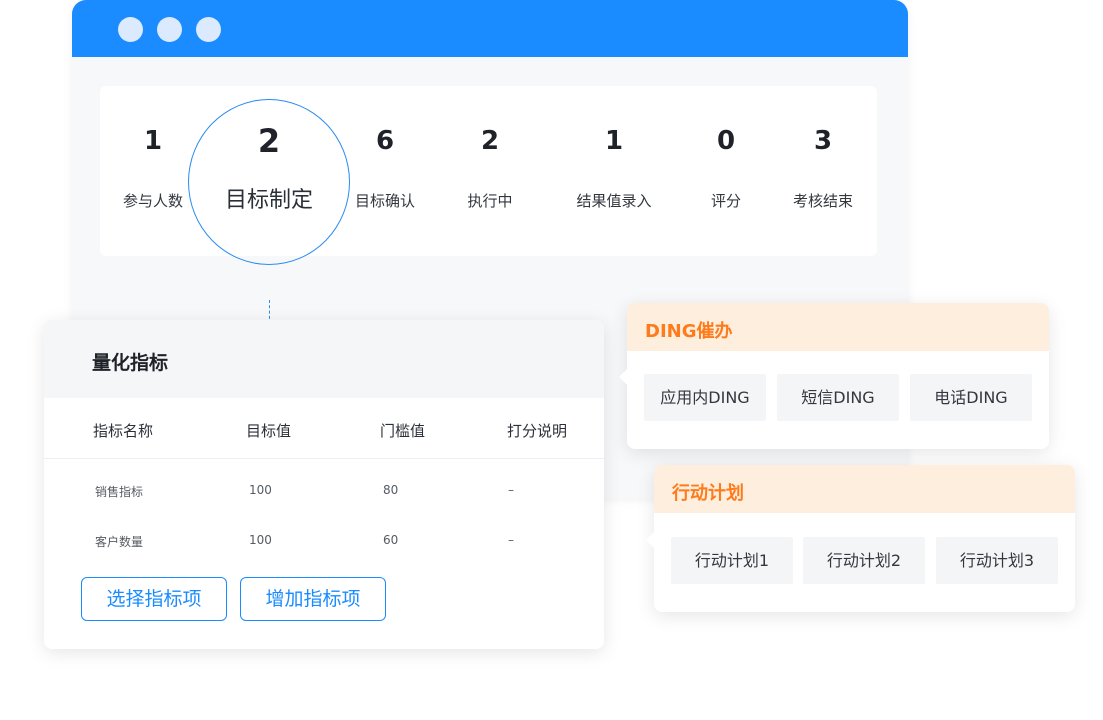 This screenshot has height=720, width=1103. I want to click on select-metric-button: 选择指标项, so click(154, 599).